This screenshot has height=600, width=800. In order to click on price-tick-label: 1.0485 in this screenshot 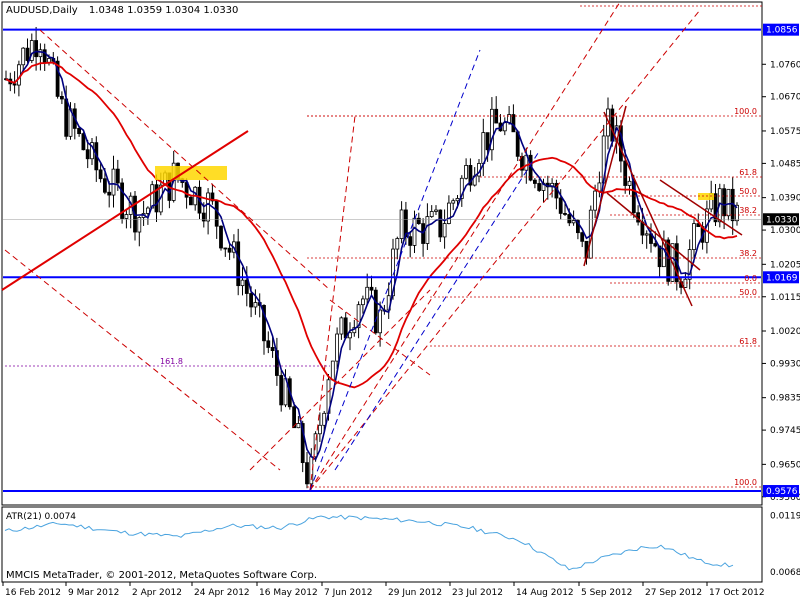, I will do `click(785, 164)`.